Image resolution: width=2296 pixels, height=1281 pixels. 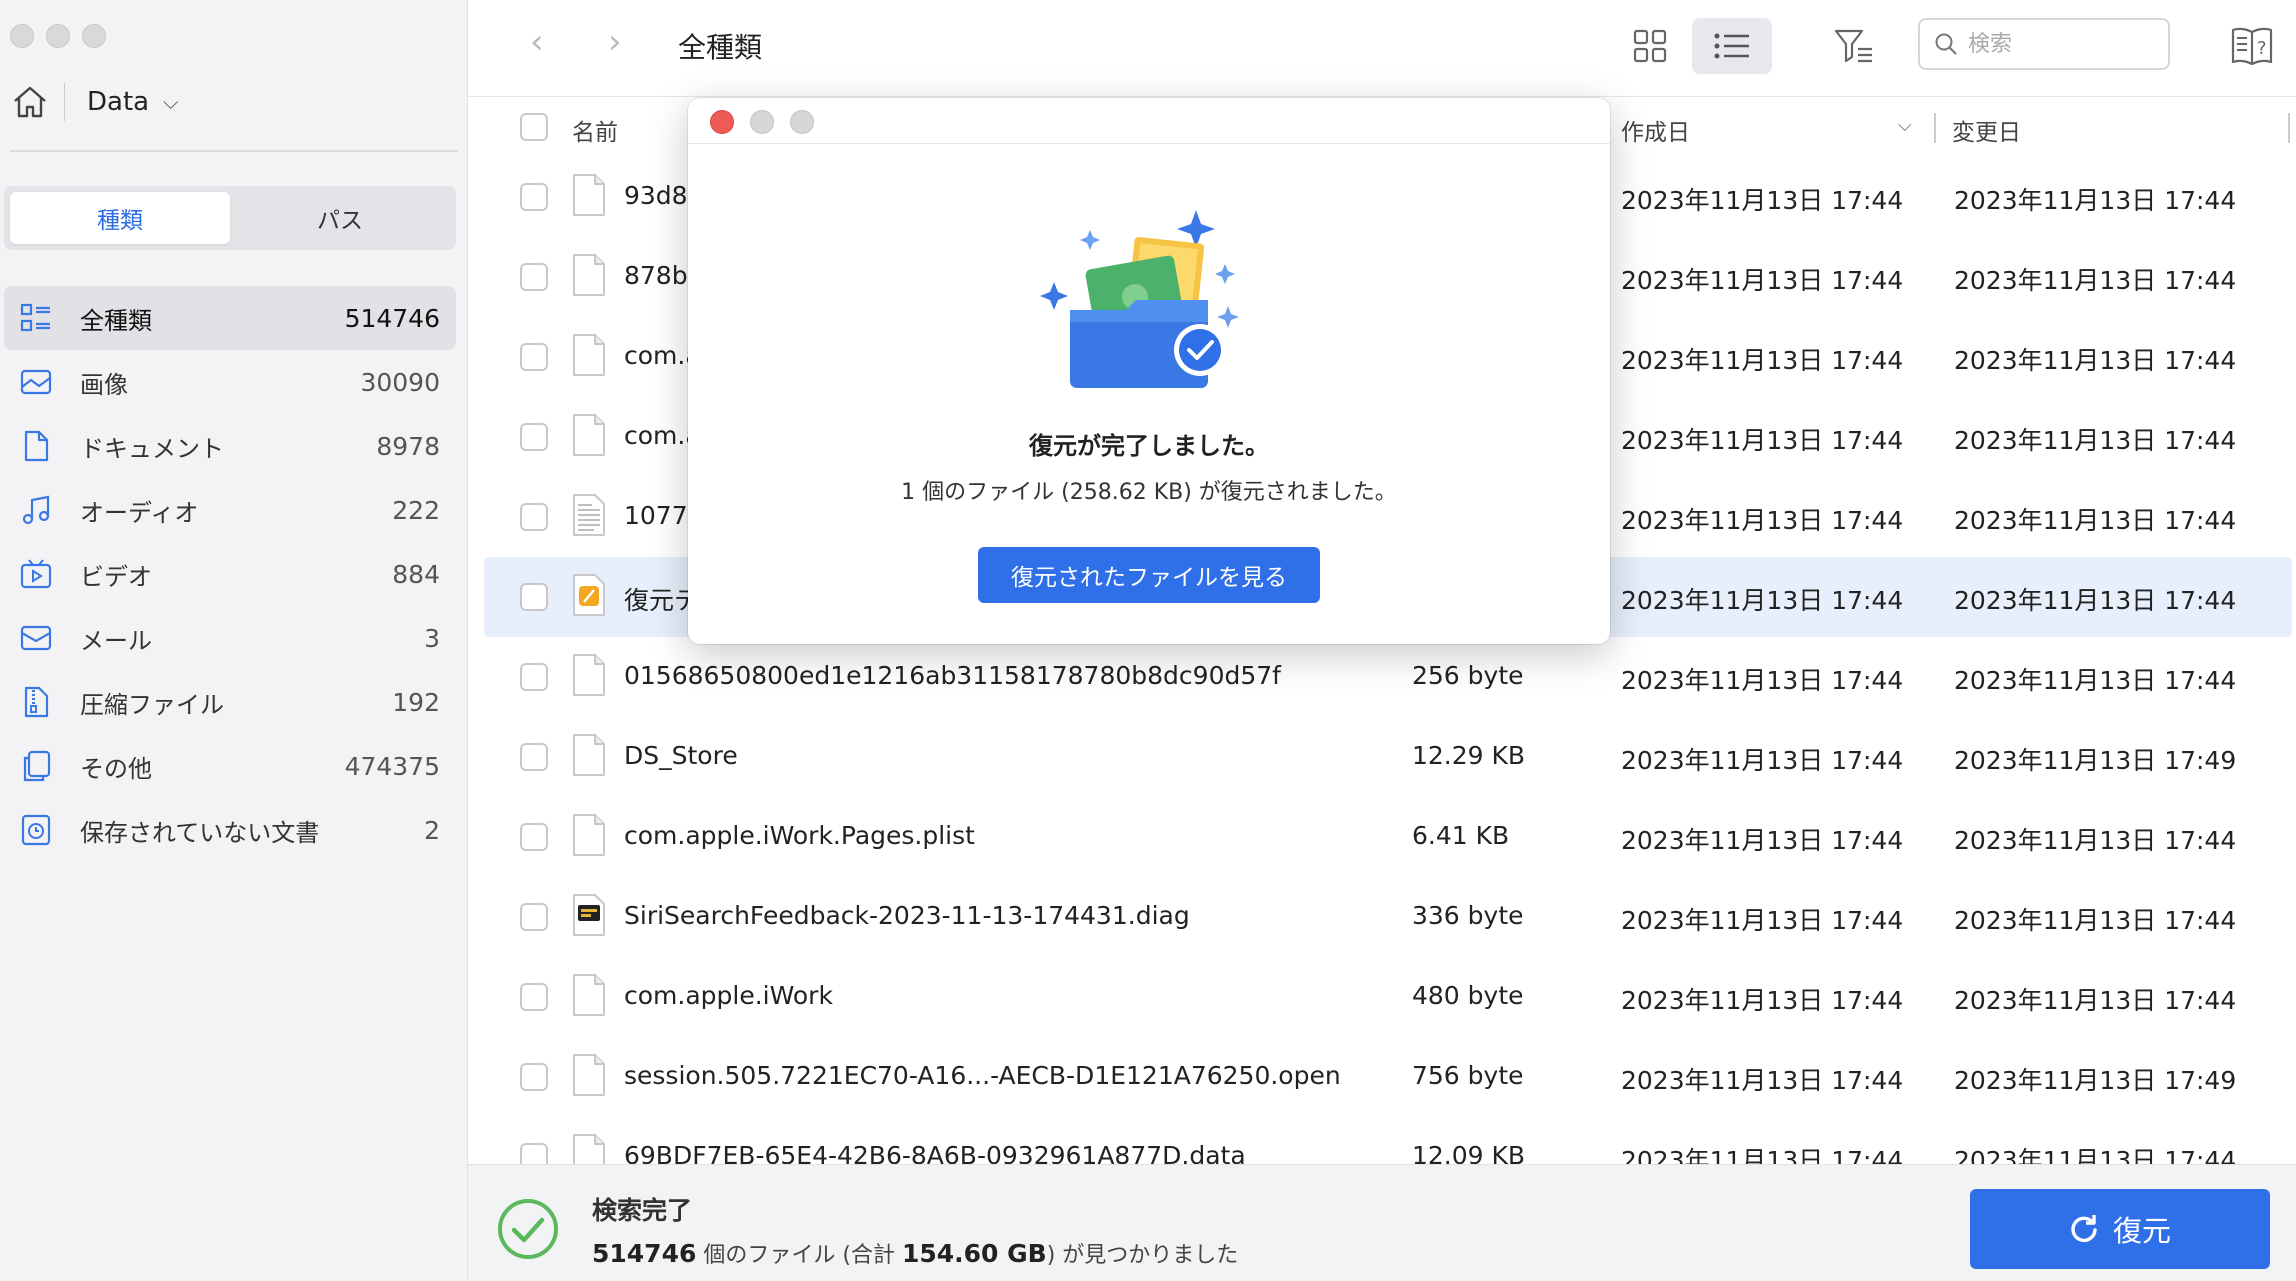 I want to click on window-close-button, so click(x=22, y=36).